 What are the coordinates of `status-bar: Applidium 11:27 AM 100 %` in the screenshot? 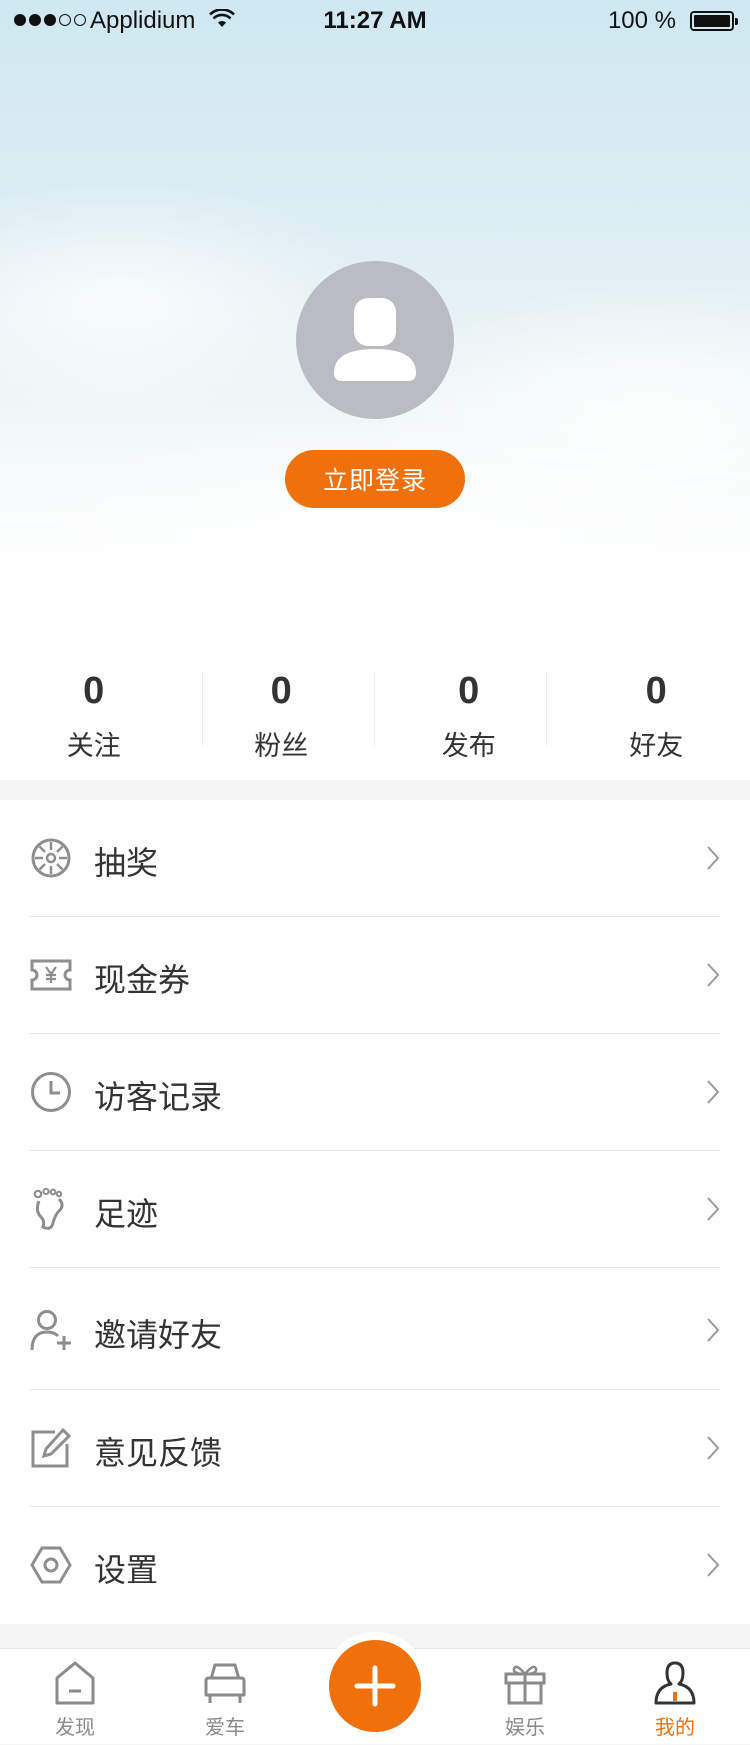 It's located at (375, 22).